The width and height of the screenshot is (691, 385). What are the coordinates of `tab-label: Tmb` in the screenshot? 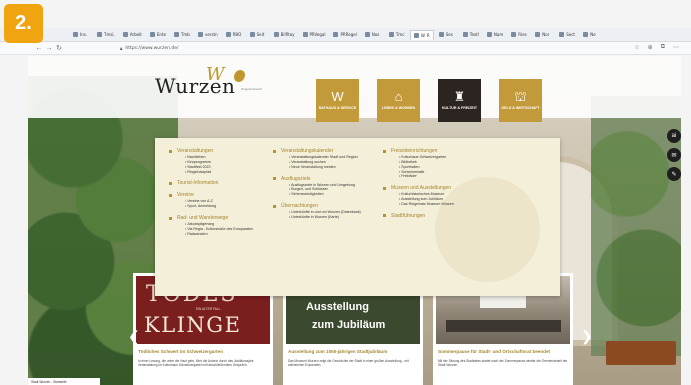 It's located at (185, 34).